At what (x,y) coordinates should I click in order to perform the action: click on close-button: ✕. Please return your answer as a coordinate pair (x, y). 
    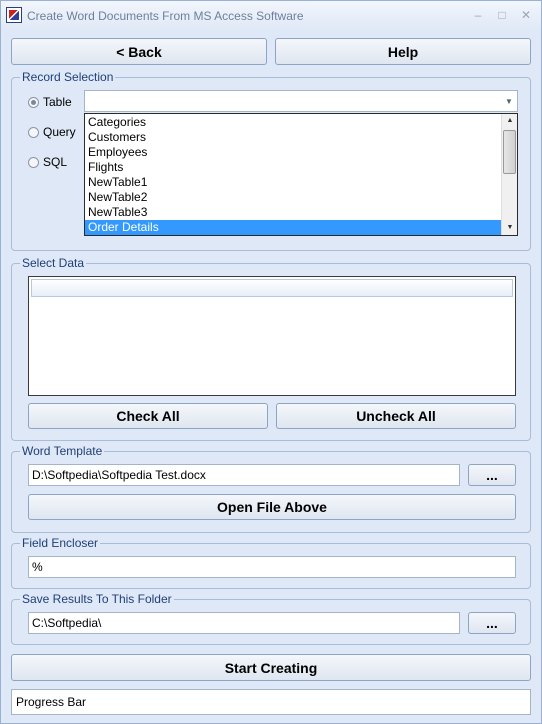
    Looking at the image, I should click on (526, 15).